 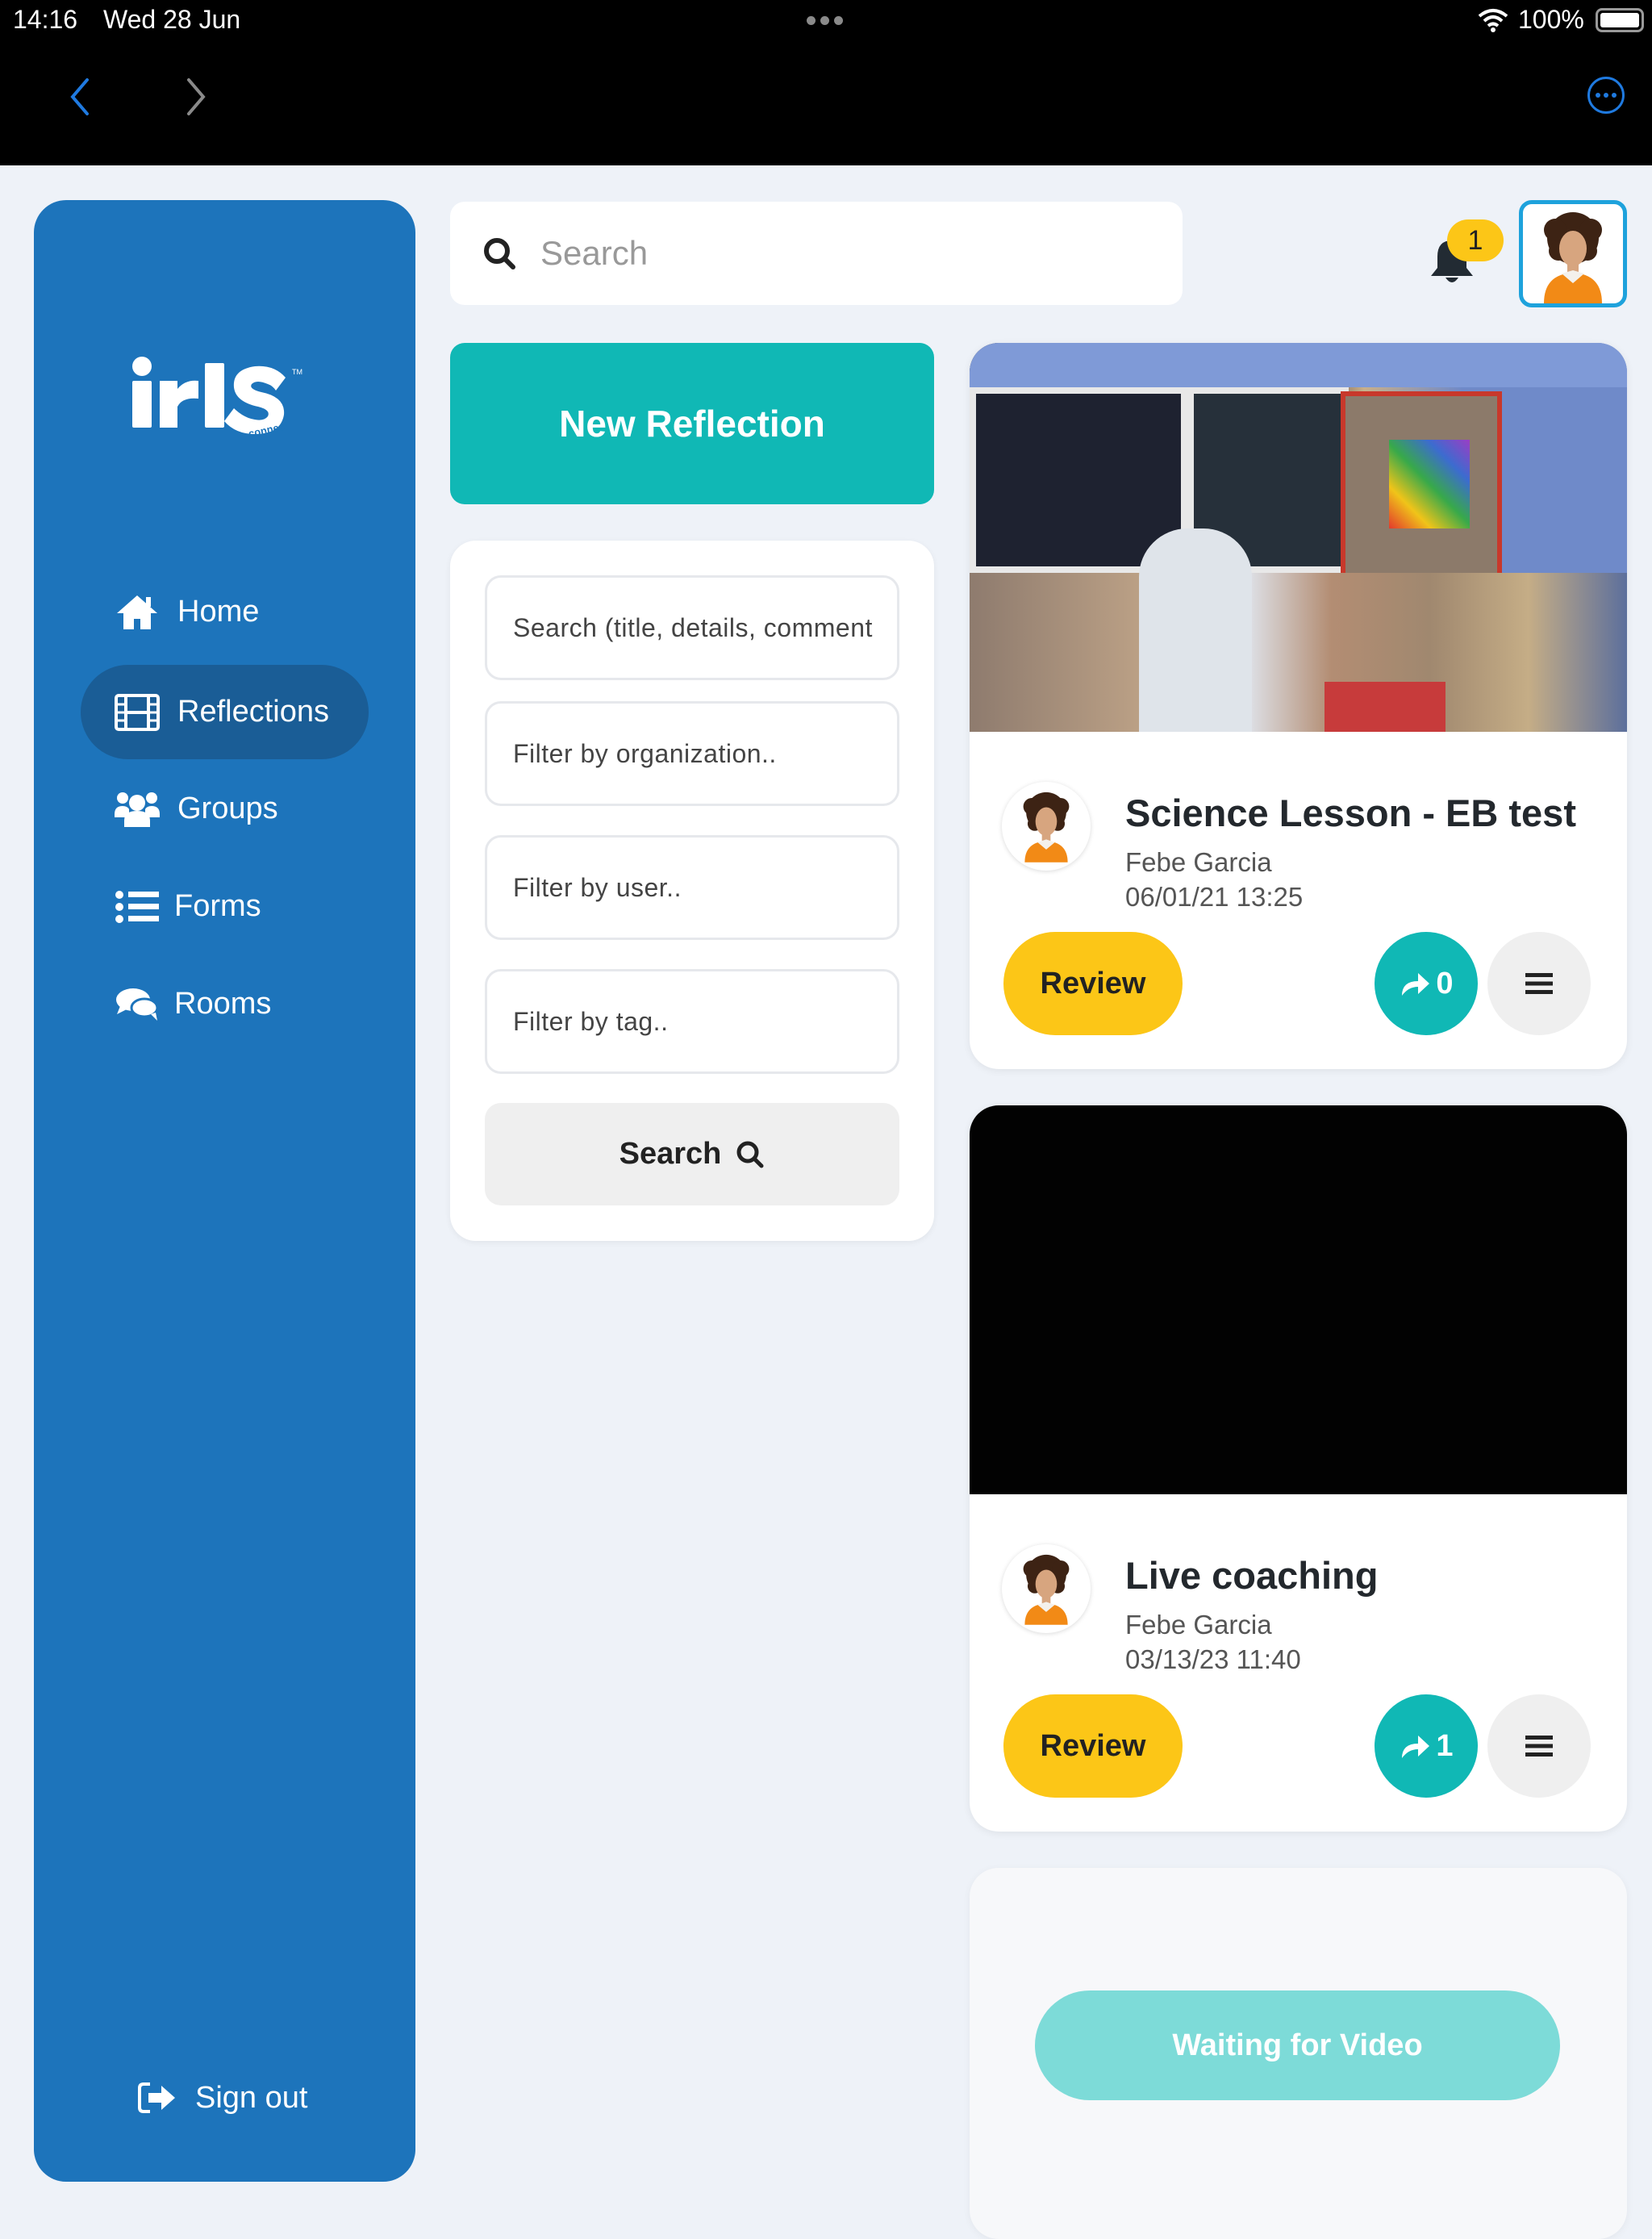 I want to click on multitasking-dots-icon, so click(x=825, y=20).